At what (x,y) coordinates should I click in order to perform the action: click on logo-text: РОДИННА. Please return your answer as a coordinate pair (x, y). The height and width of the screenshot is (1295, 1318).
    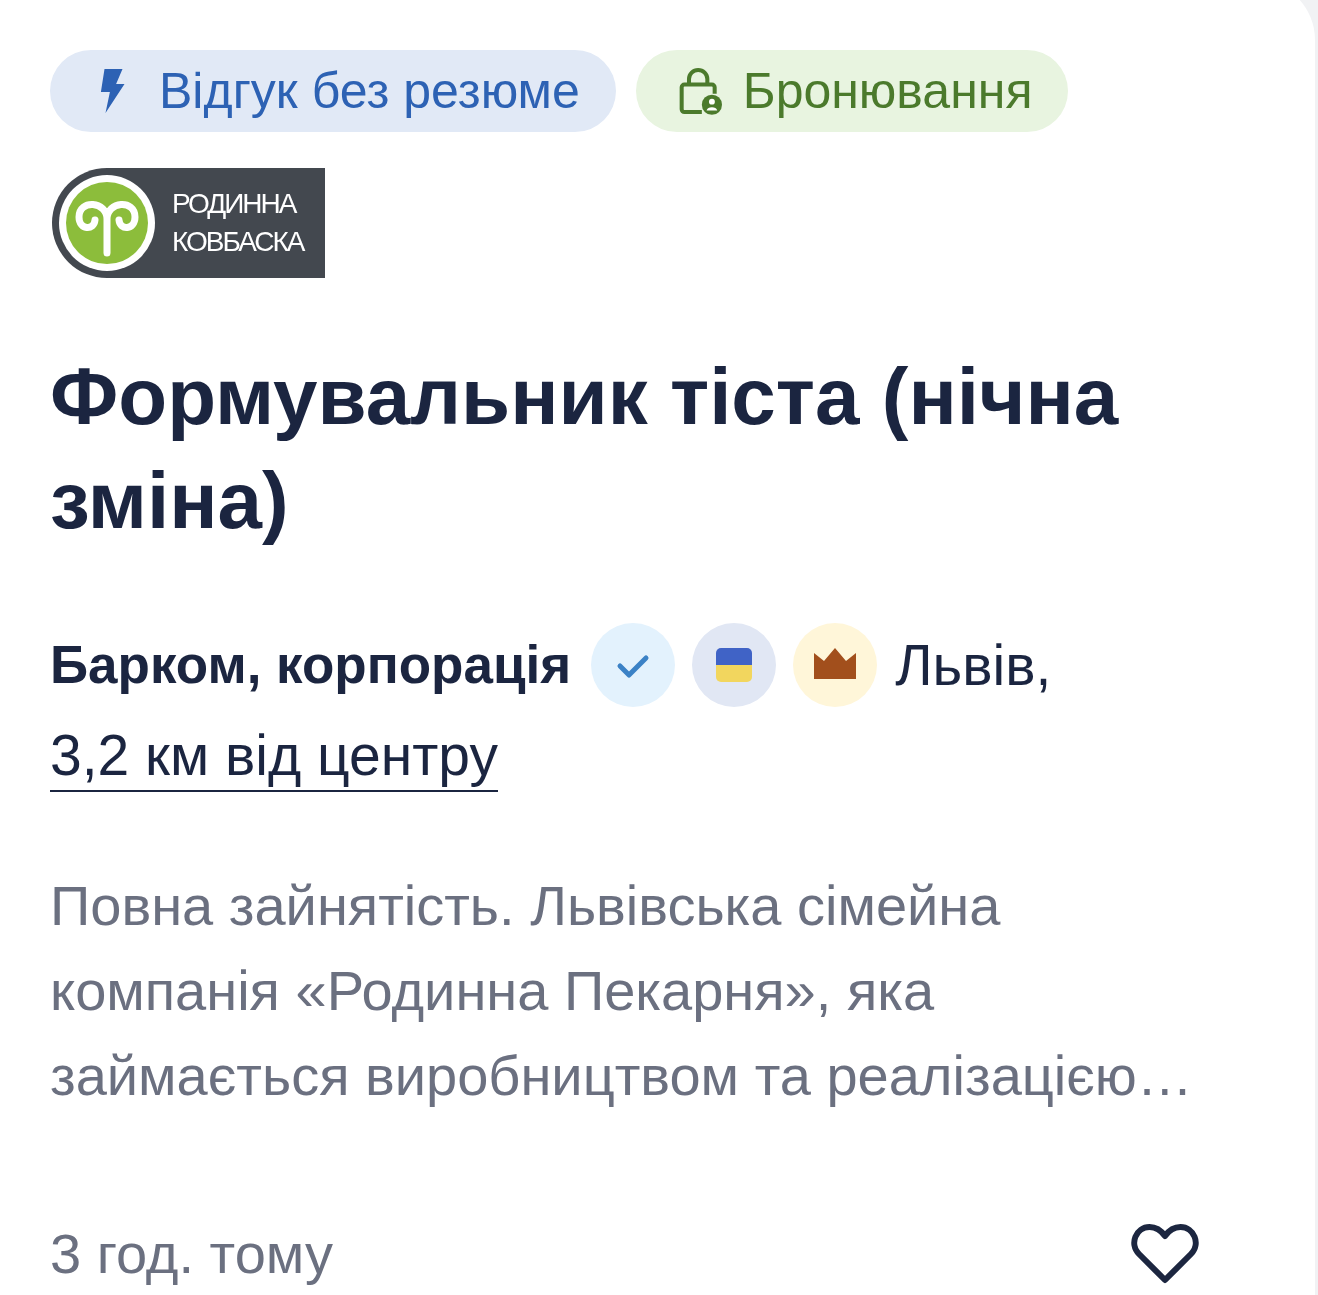
    Looking at the image, I should click on (234, 204).